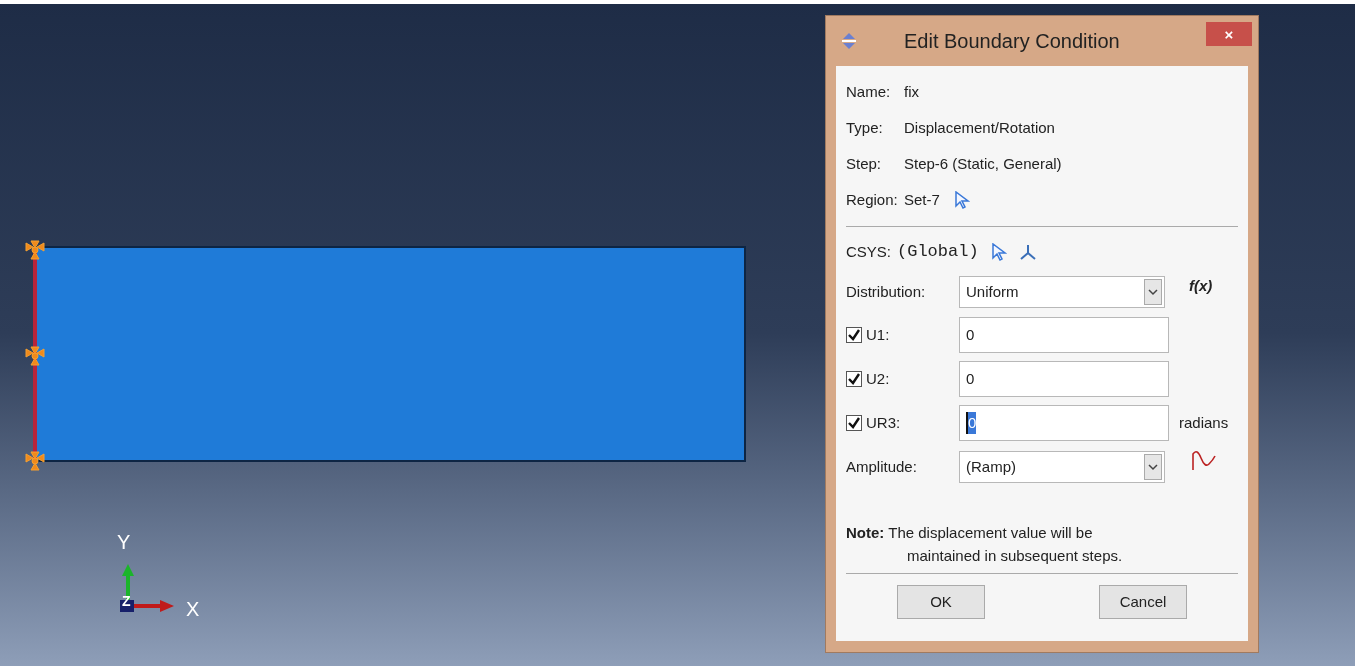 The width and height of the screenshot is (1355, 666). I want to click on field-label: CSYS:, so click(868, 251).